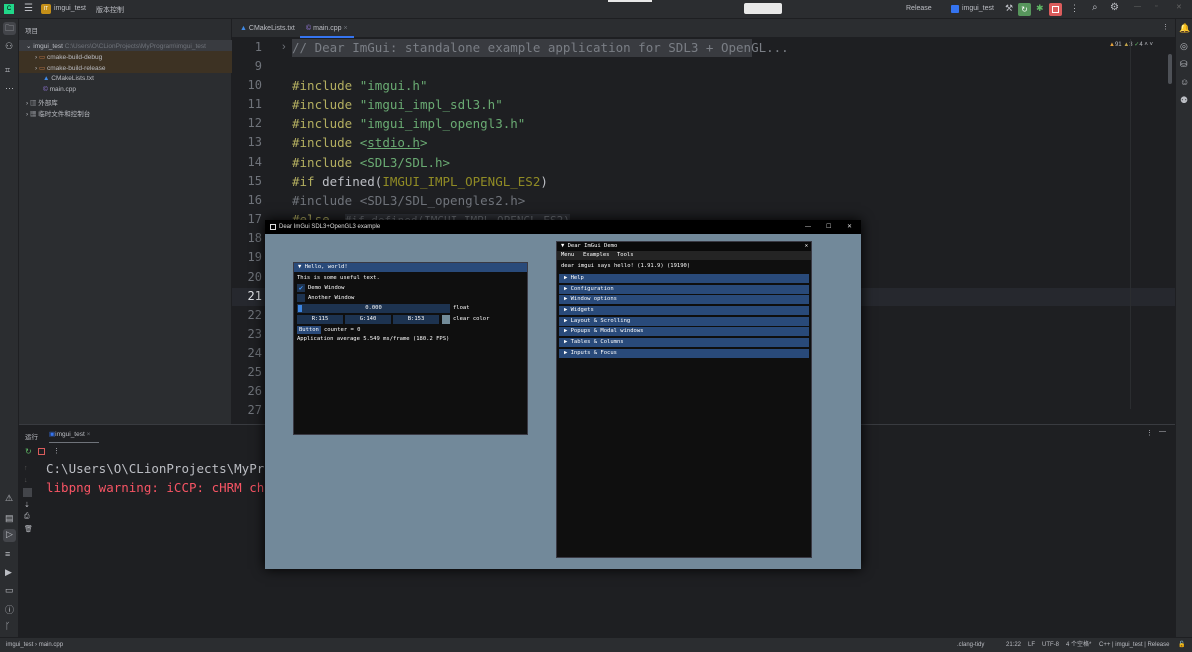 This screenshot has height=652, width=1192. What do you see at coordinates (1114, 7) in the screenshot?
I see `settings-icon: ⚙` at bounding box center [1114, 7].